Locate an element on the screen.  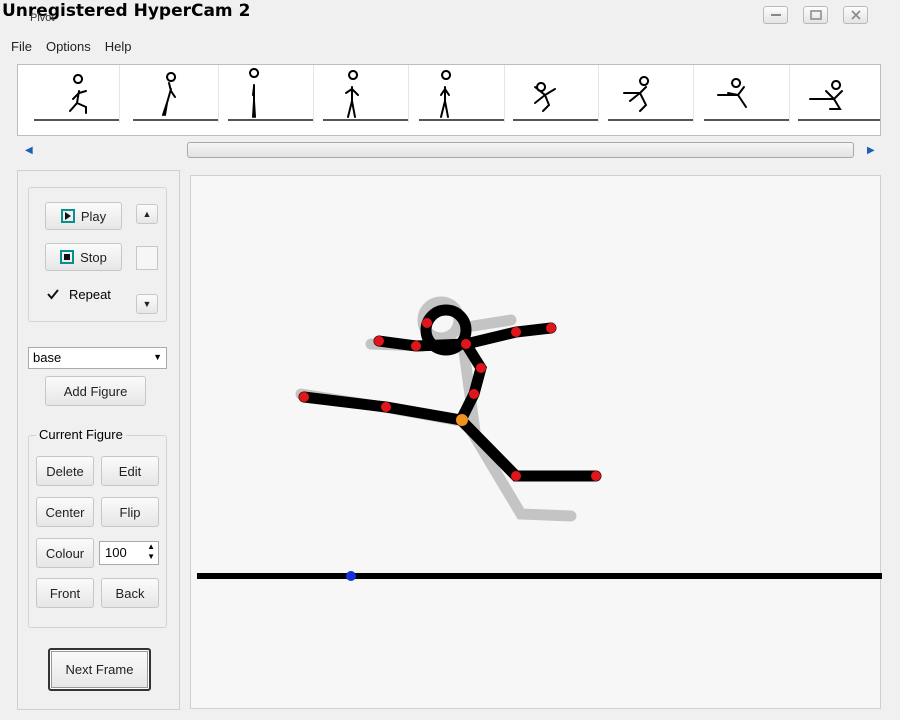
play-button: Play is located at coordinates (83, 216).